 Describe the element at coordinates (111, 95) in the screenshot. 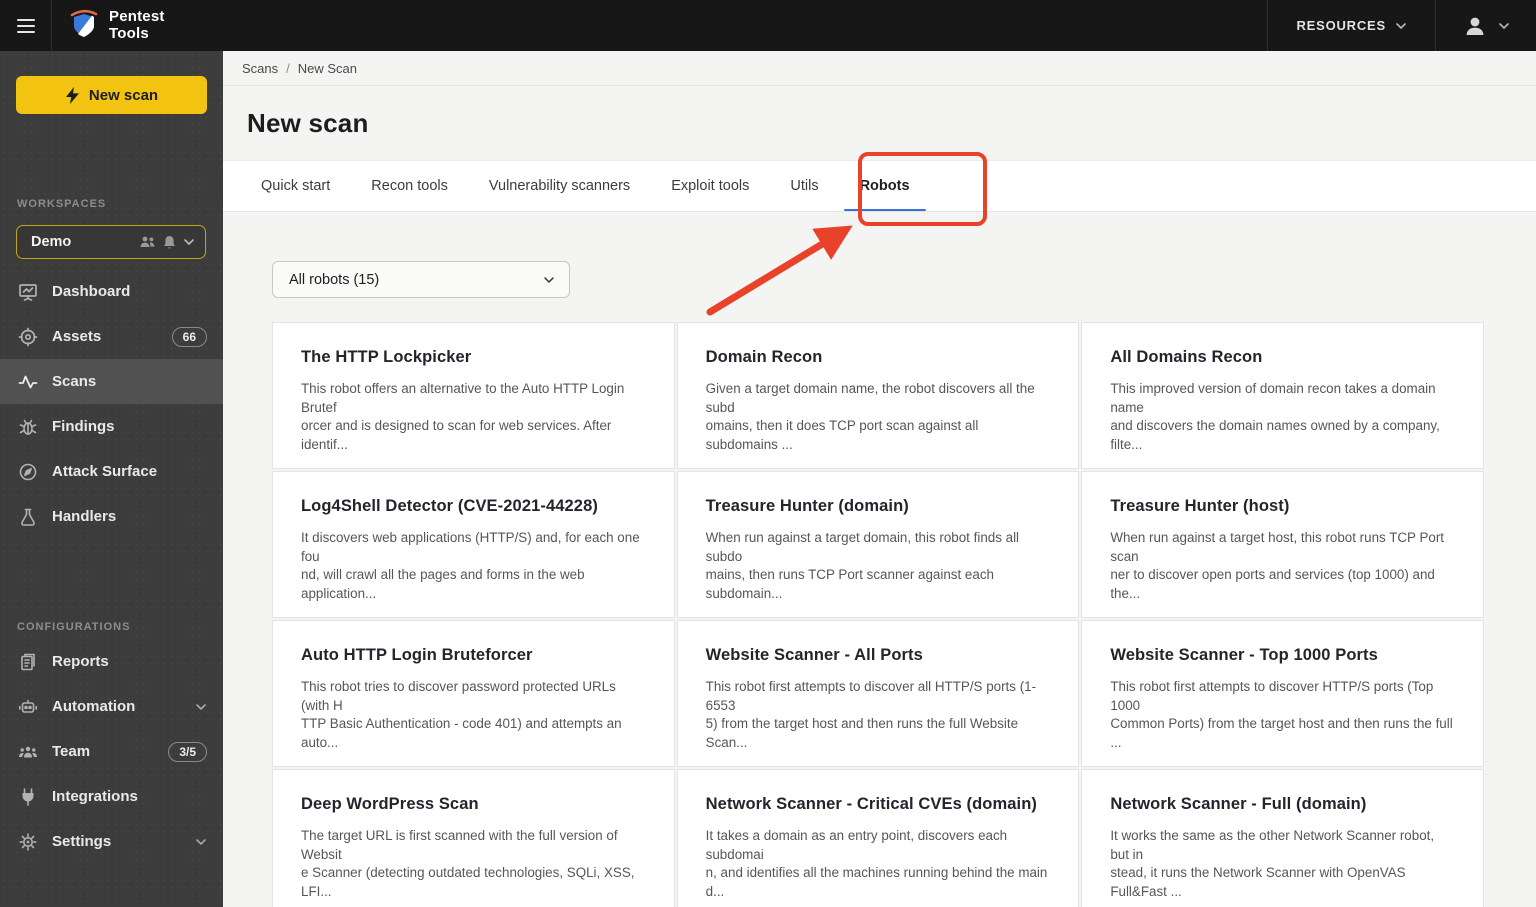

I see `new-scan-button: New scan` at that location.